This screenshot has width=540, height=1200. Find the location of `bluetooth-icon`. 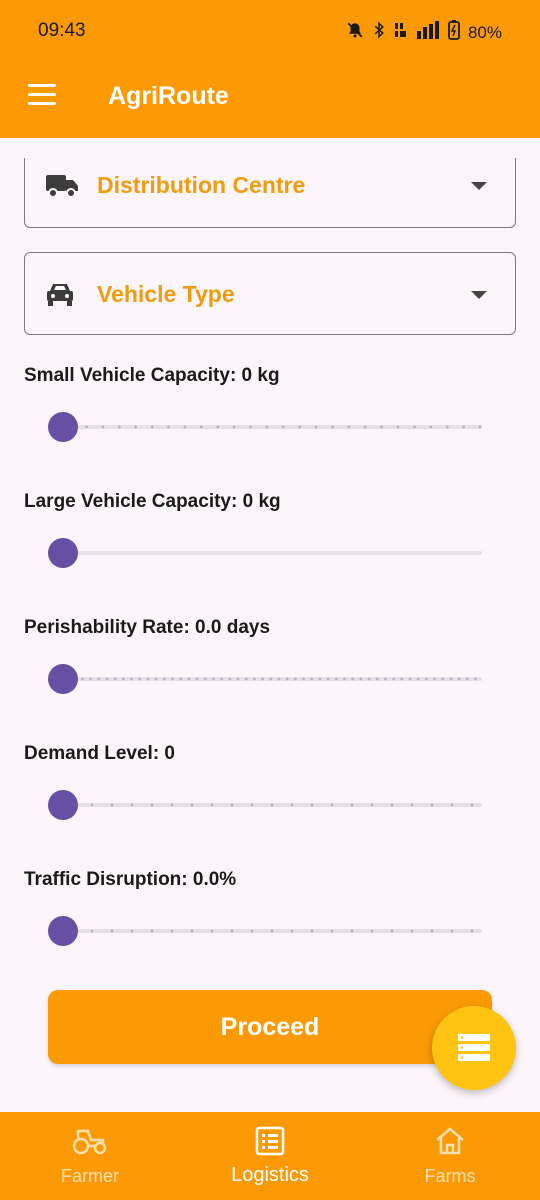

bluetooth-icon is located at coordinates (379, 32).